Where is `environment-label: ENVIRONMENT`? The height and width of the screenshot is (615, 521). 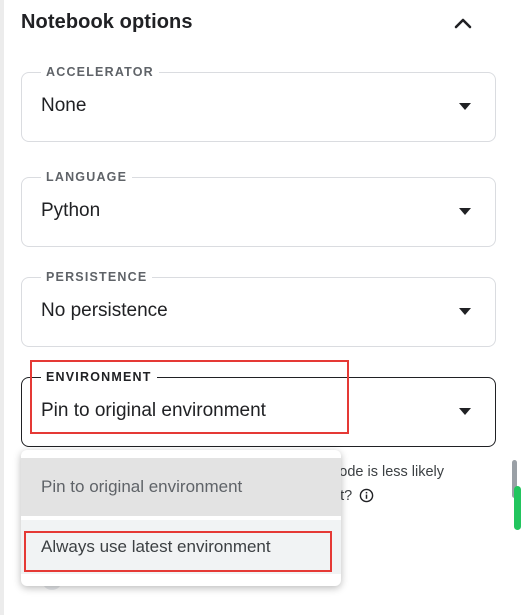
environment-label: ENVIRONMENT is located at coordinates (99, 377).